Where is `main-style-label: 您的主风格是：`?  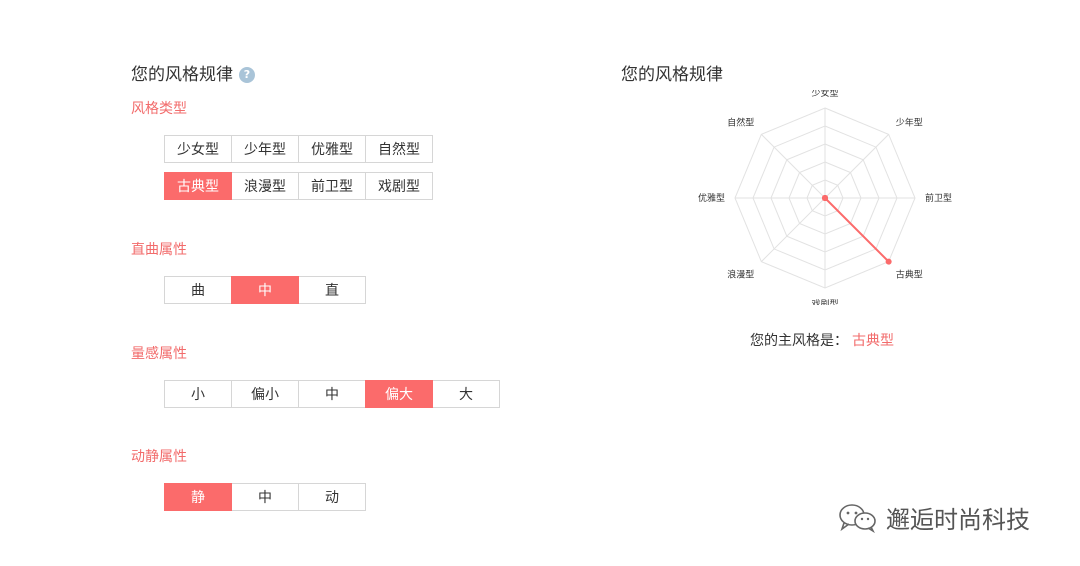 main-style-label: 您的主风格是： is located at coordinates (799, 341).